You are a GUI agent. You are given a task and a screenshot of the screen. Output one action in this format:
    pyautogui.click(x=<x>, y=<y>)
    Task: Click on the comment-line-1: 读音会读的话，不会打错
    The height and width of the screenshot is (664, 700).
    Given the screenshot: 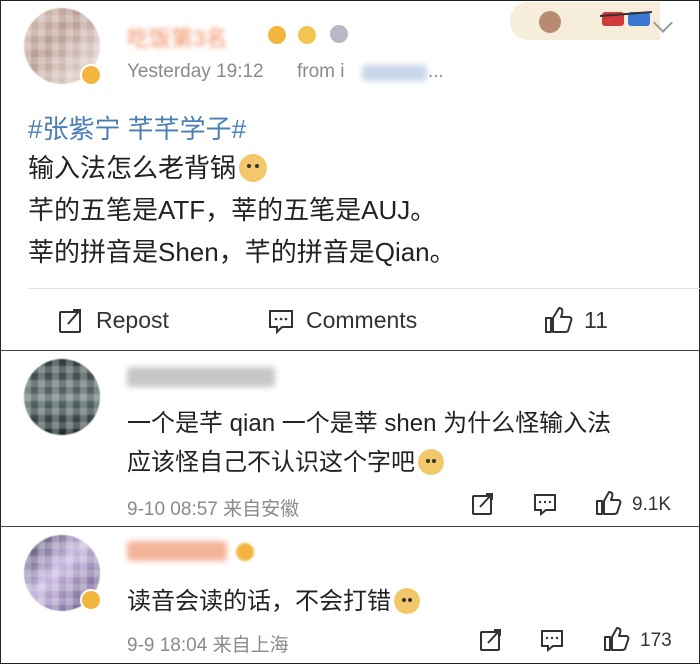 What is the action you would take?
    pyautogui.click(x=273, y=598)
    